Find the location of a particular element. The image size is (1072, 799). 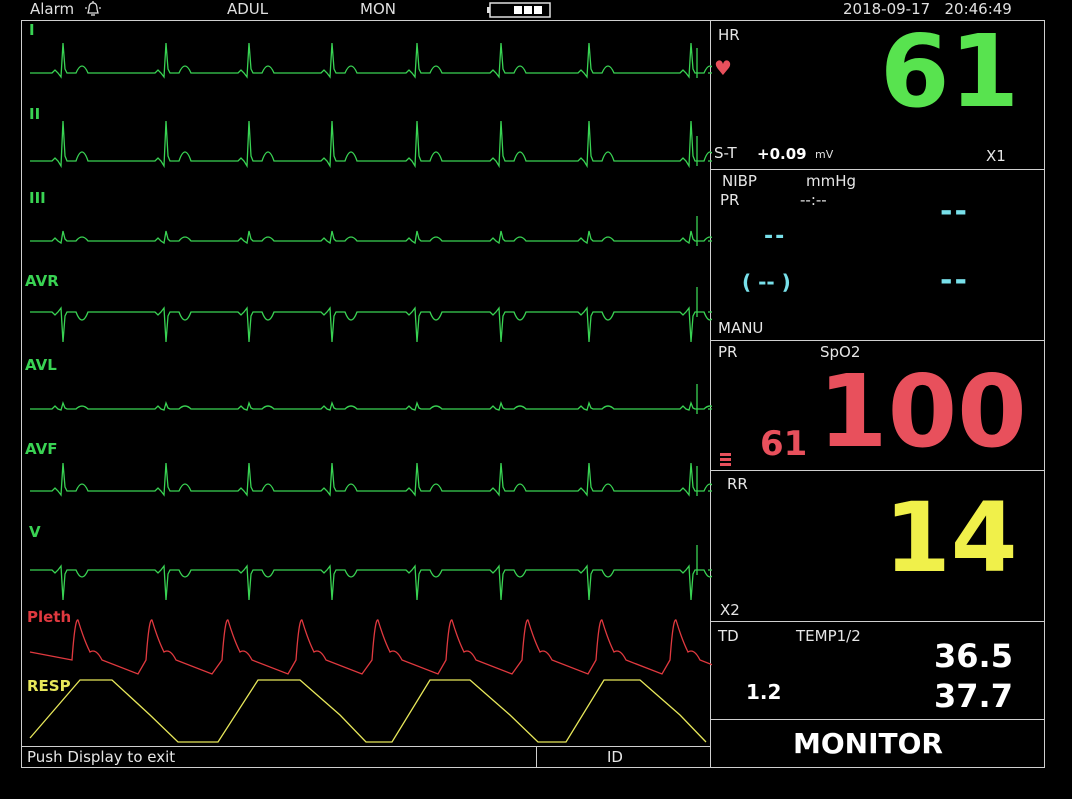

nibp-pr-value: -- is located at coordinates (775, 236).